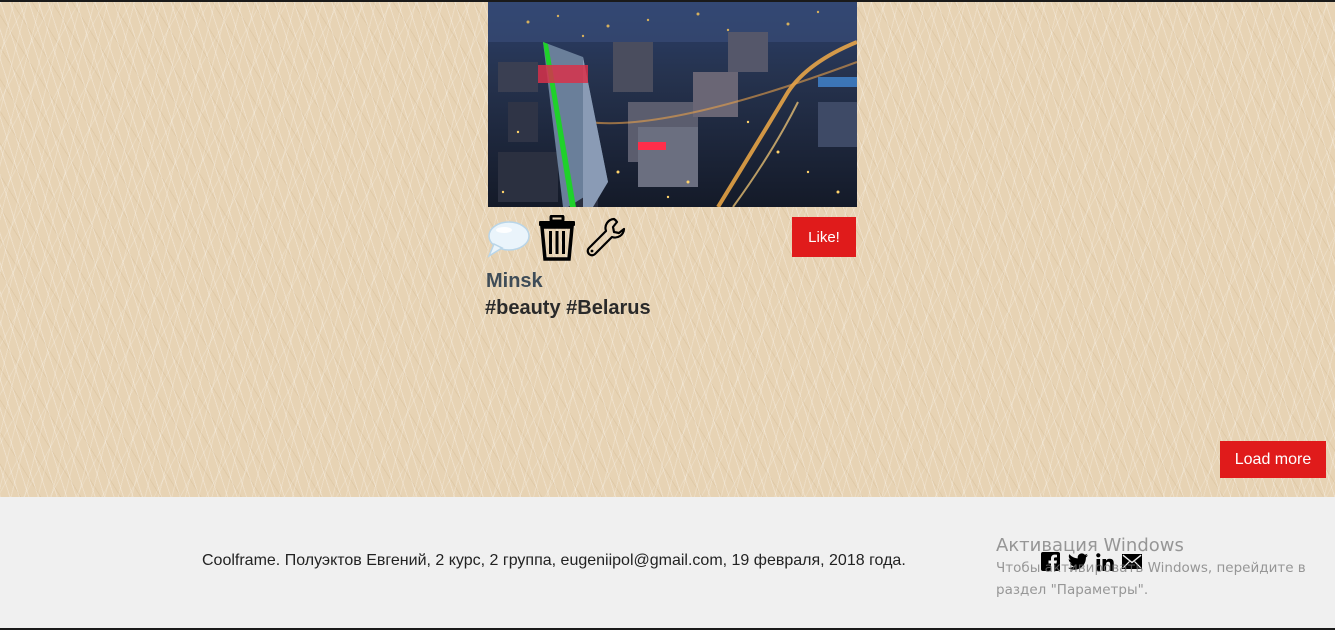 The image size is (1335, 630). Describe the element at coordinates (1132, 561) in the screenshot. I see `mail-icon` at that location.